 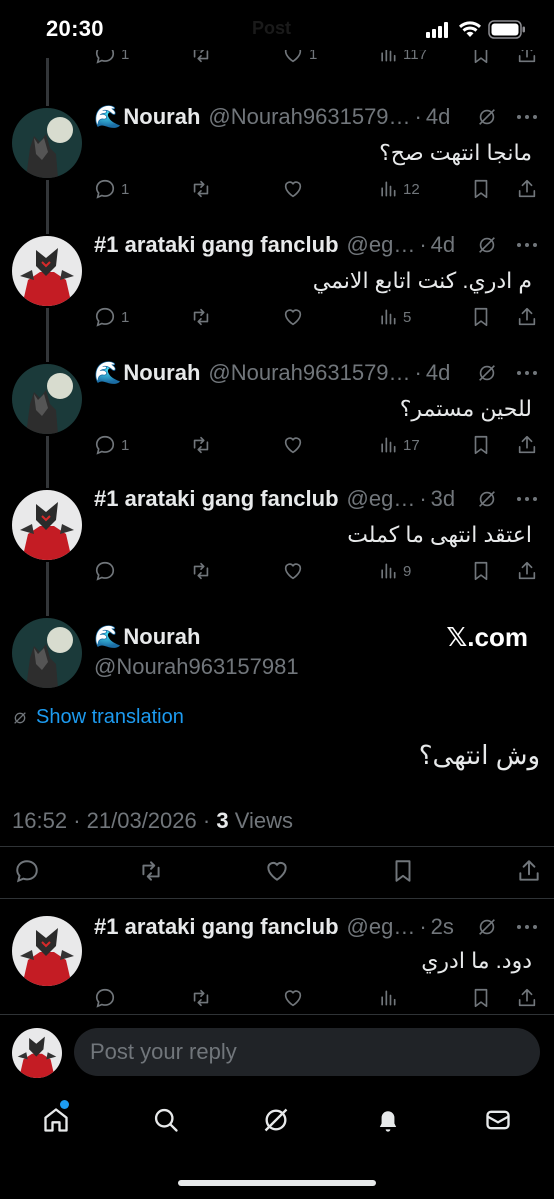 I want to click on show-translation-link: Show translation, so click(x=98, y=717).